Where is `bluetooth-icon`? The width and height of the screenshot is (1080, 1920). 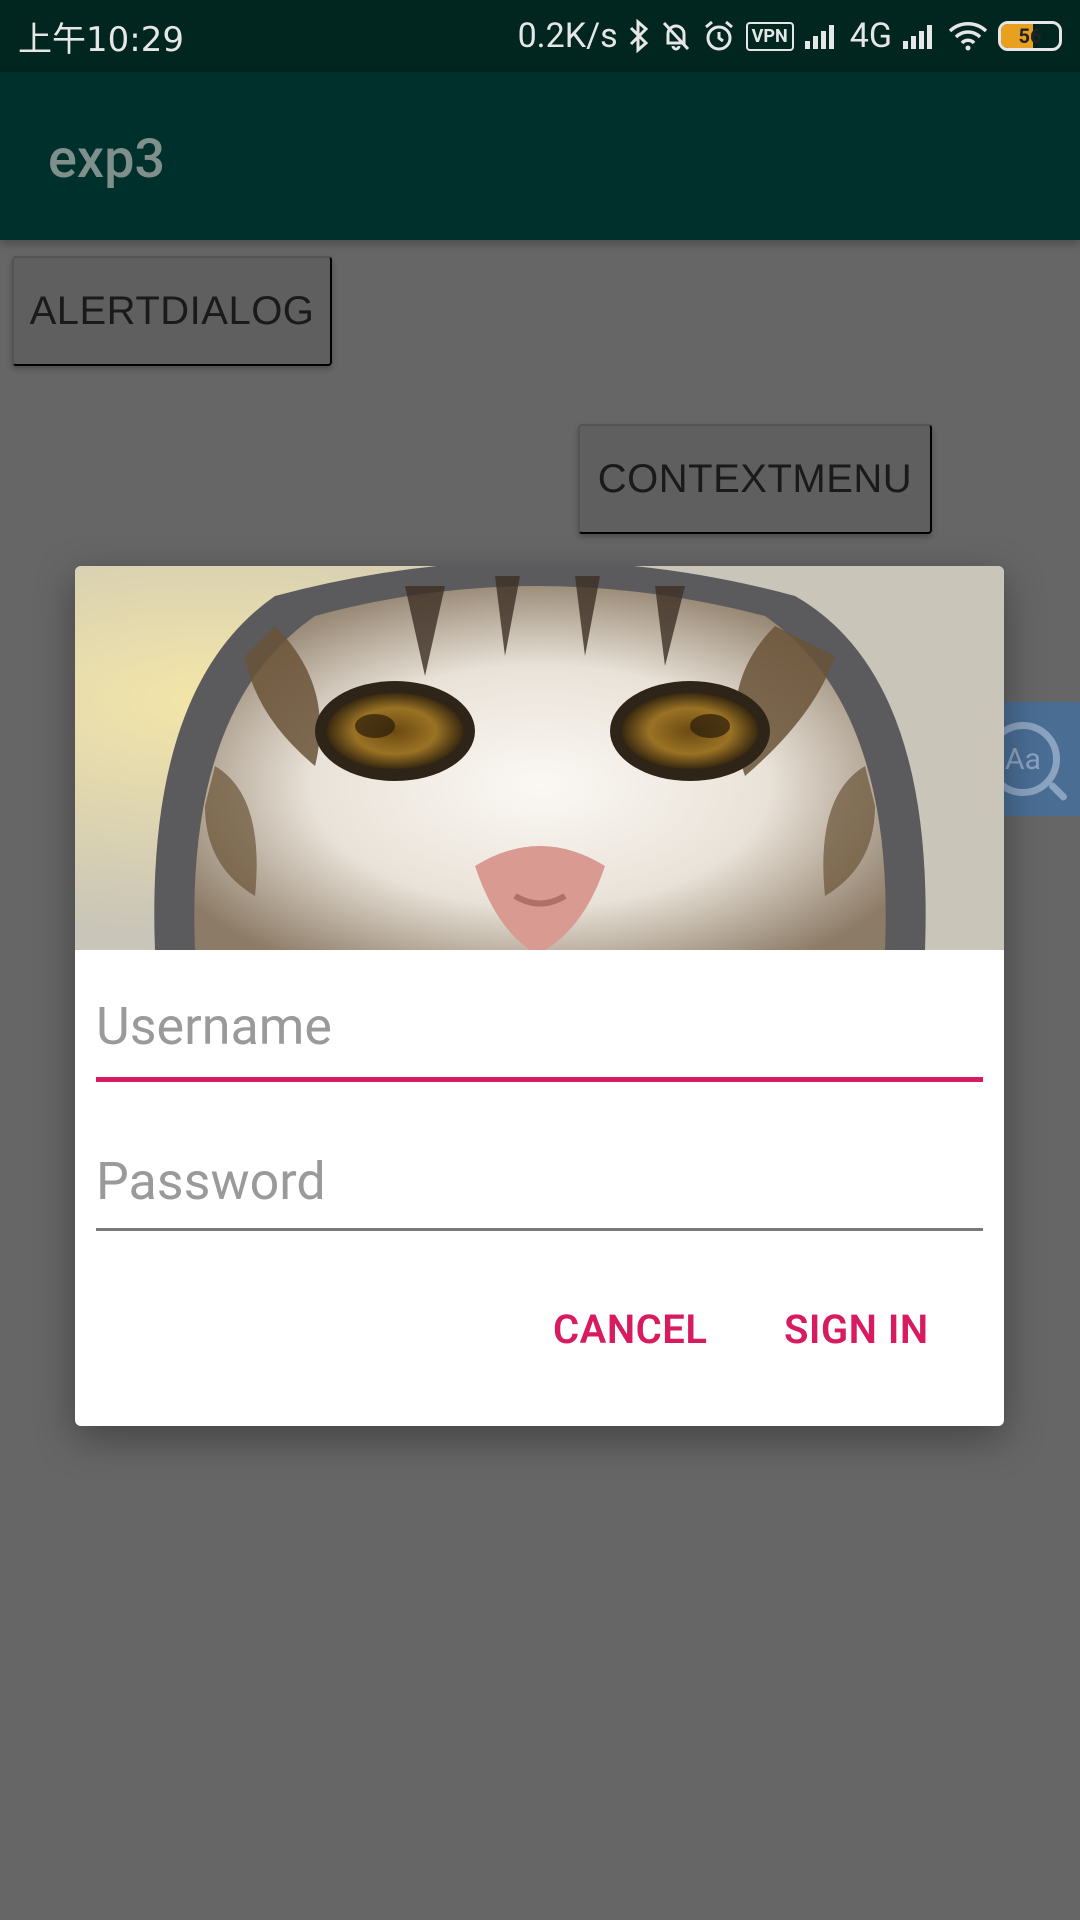
bluetooth-icon is located at coordinates (639, 36).